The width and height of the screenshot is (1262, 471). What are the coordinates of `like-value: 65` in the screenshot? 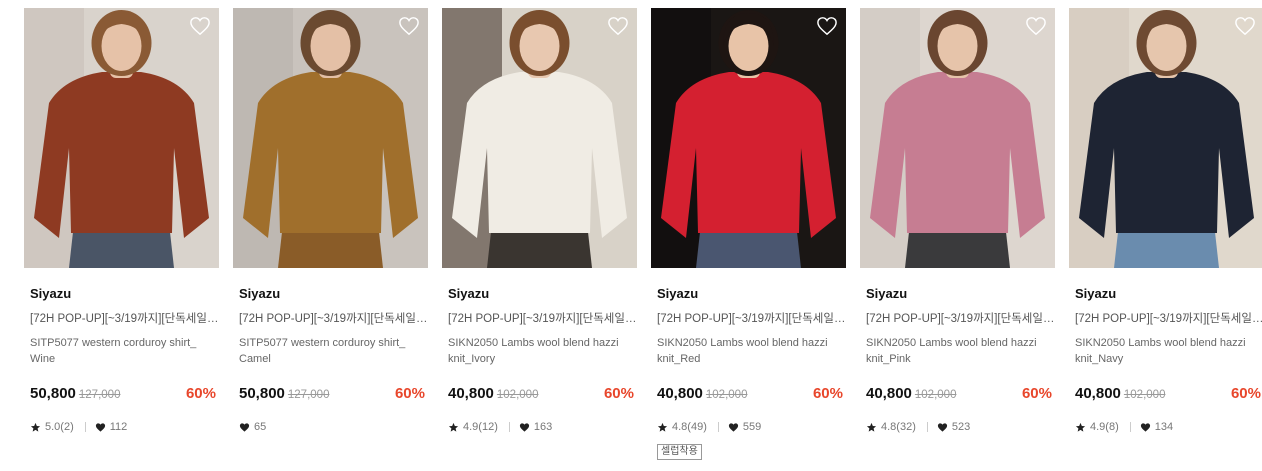 It's located at (260, 427).